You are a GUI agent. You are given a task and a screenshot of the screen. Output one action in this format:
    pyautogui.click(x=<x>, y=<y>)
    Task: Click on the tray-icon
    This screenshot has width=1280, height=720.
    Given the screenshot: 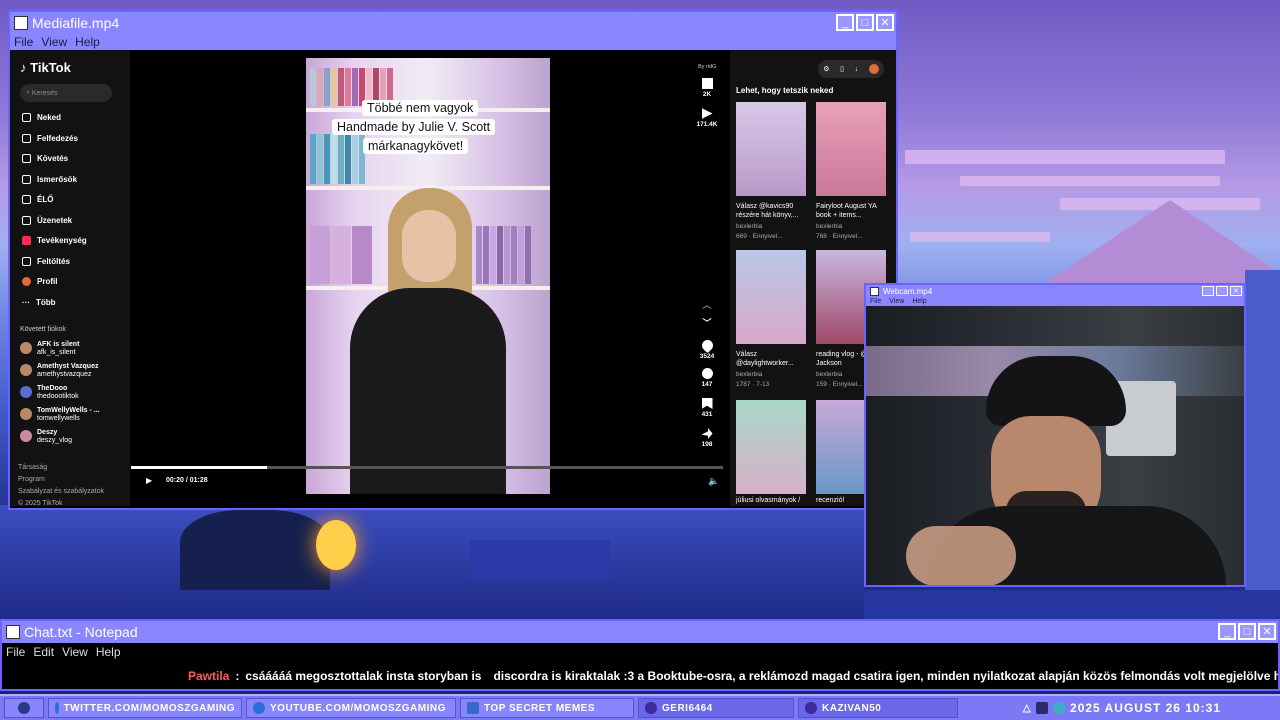 What is the action you would take?
    pyautogui.click(x=1042, y=708)
    